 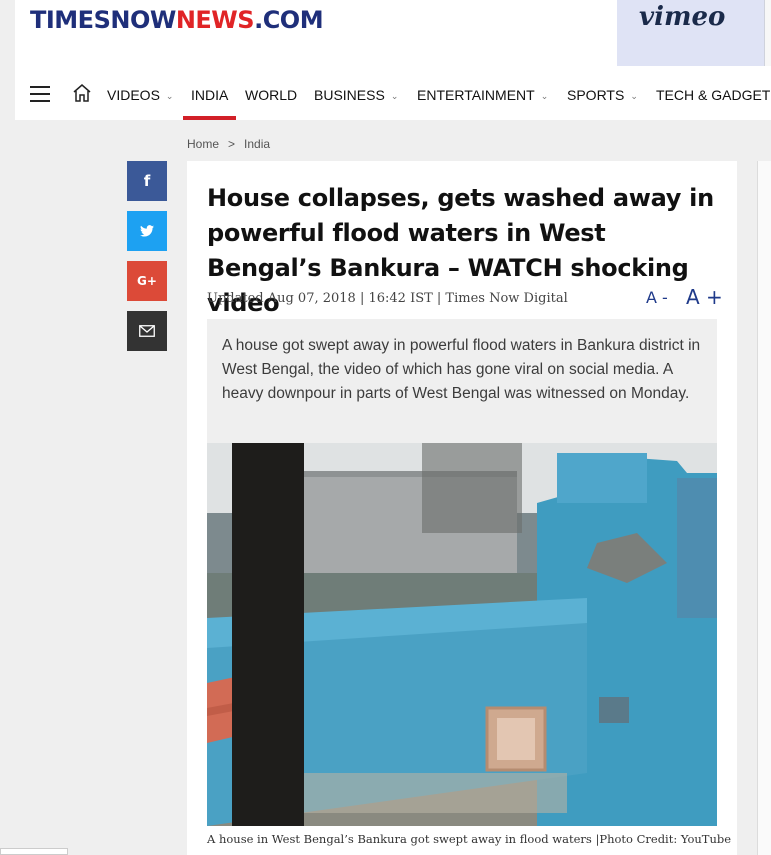 I want to click on nav-item-sports: SPORTS ⌄, so click(x=602, y=95).